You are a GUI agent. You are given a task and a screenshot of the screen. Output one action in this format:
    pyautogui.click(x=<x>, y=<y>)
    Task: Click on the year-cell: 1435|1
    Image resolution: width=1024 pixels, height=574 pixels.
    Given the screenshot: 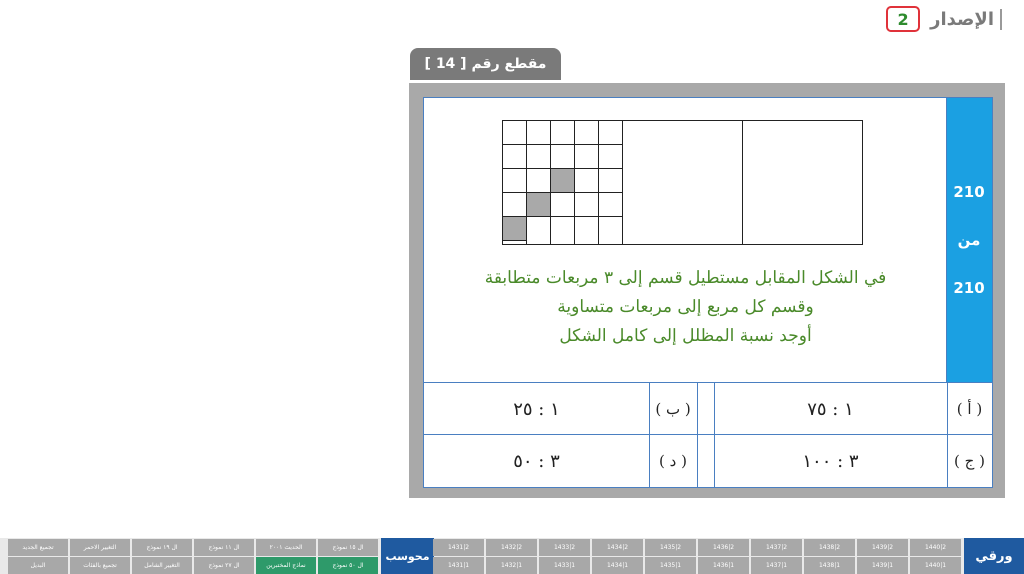 What is the action you would take?
    pyautogui.click(x=670, y=565)
    